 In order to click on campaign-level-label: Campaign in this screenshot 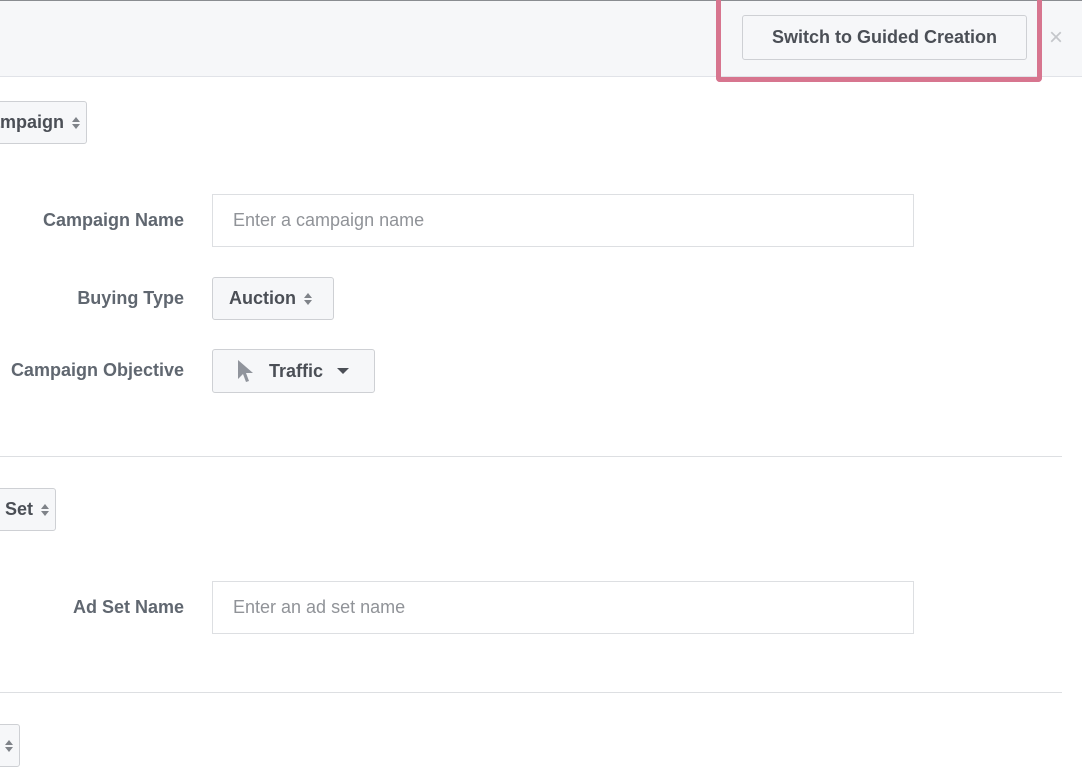, I will do `click(32, 122)`.